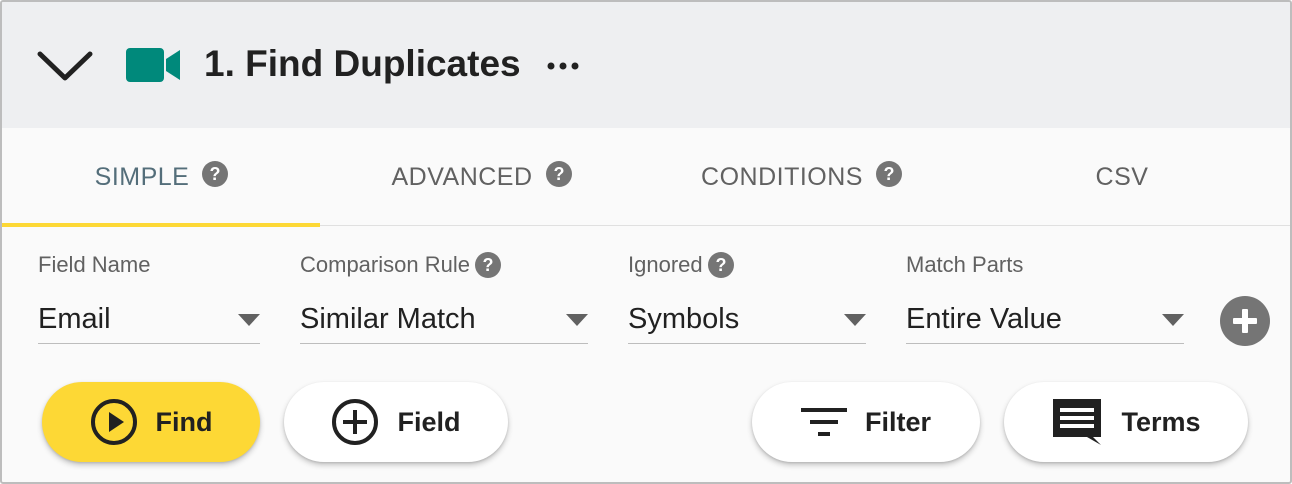  I want to click on video-camera-icon, so click(153, 65).